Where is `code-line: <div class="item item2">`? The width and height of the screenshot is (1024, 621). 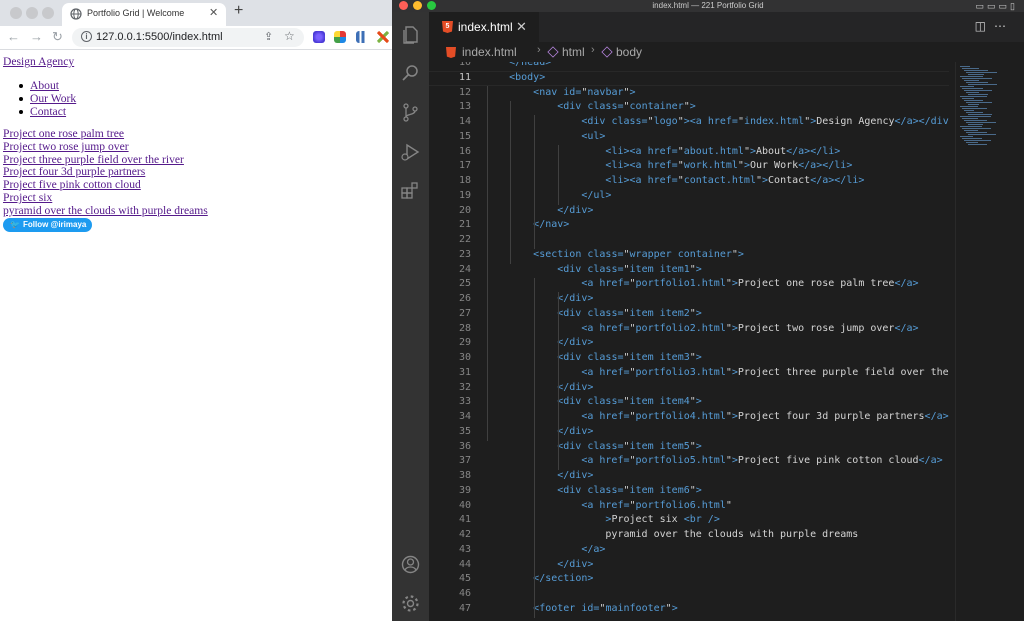 code-line: <div class="item item2"> is located at coordinates (593, 313).